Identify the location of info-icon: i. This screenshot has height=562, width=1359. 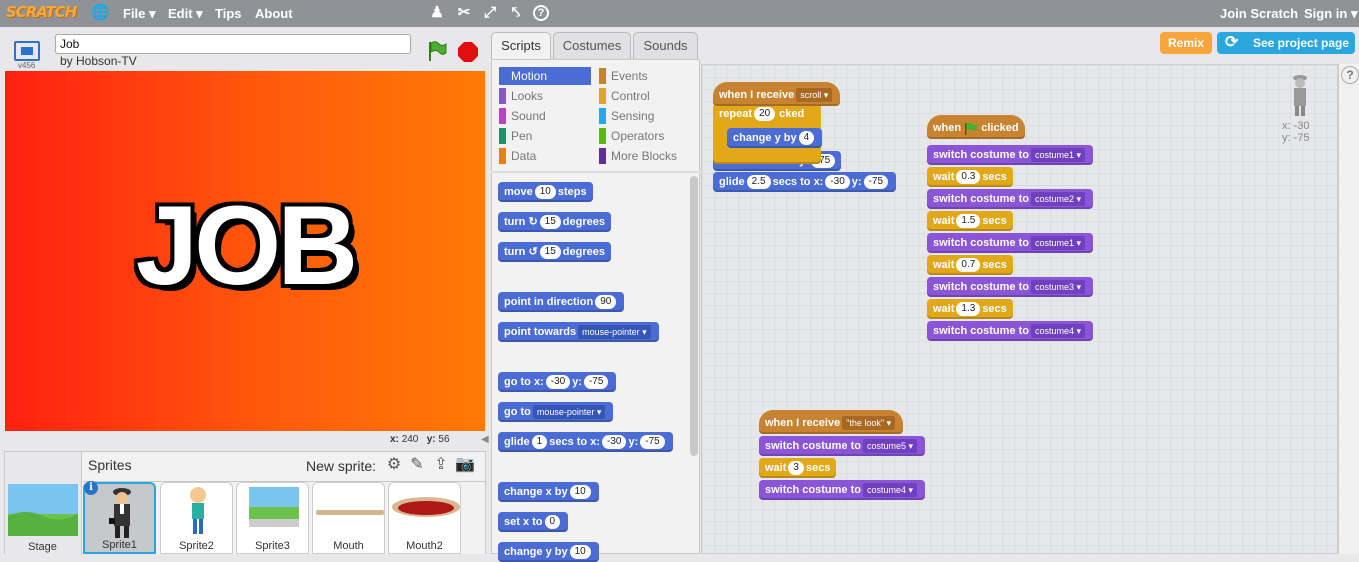
(91, 488).